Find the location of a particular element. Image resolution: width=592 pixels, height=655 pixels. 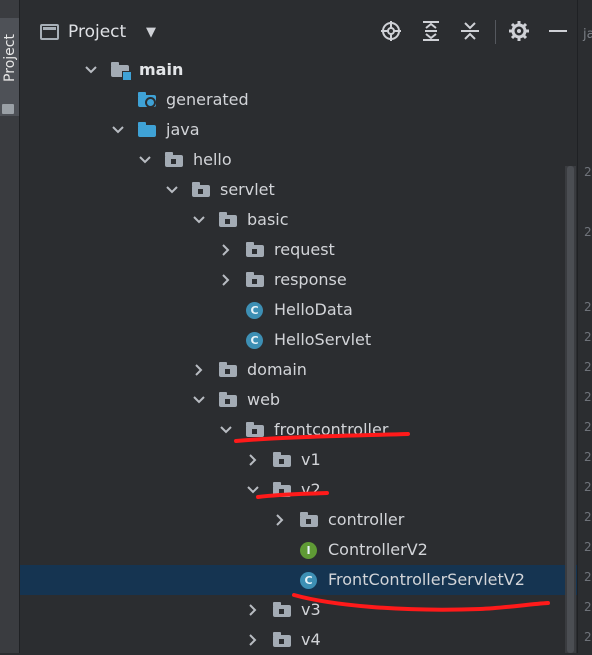

tree-row-v4: v4 is located at coordinates (292, 640).